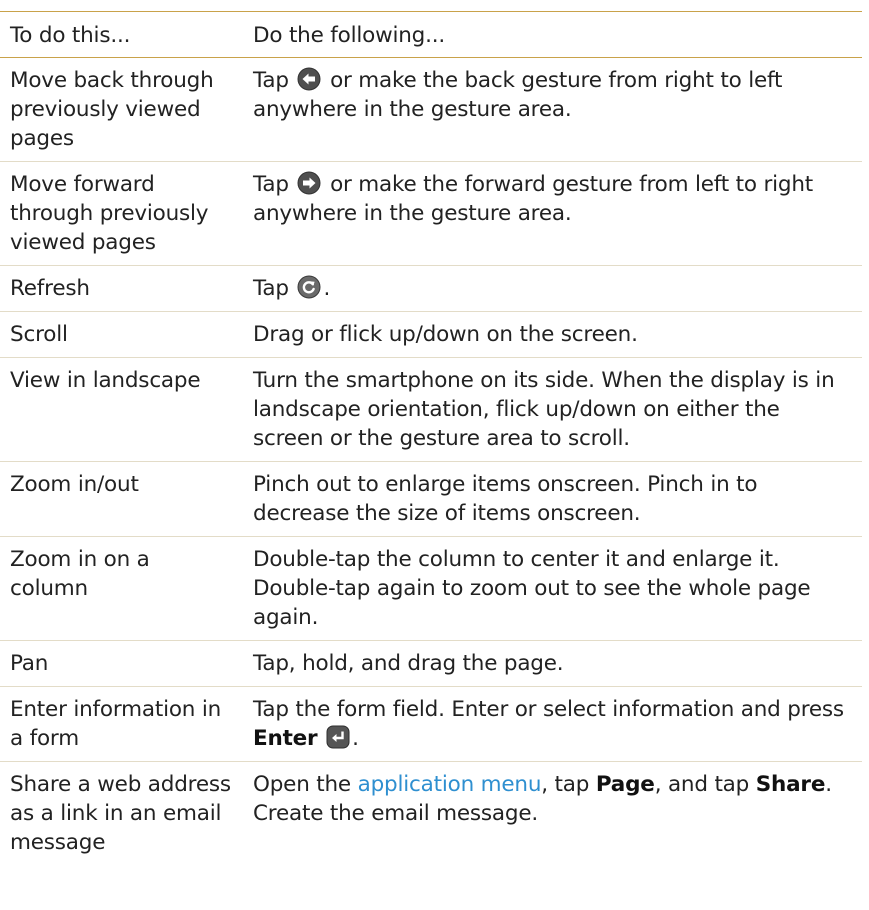  I want to click on action-cell: Scroll, so click(120, 334).